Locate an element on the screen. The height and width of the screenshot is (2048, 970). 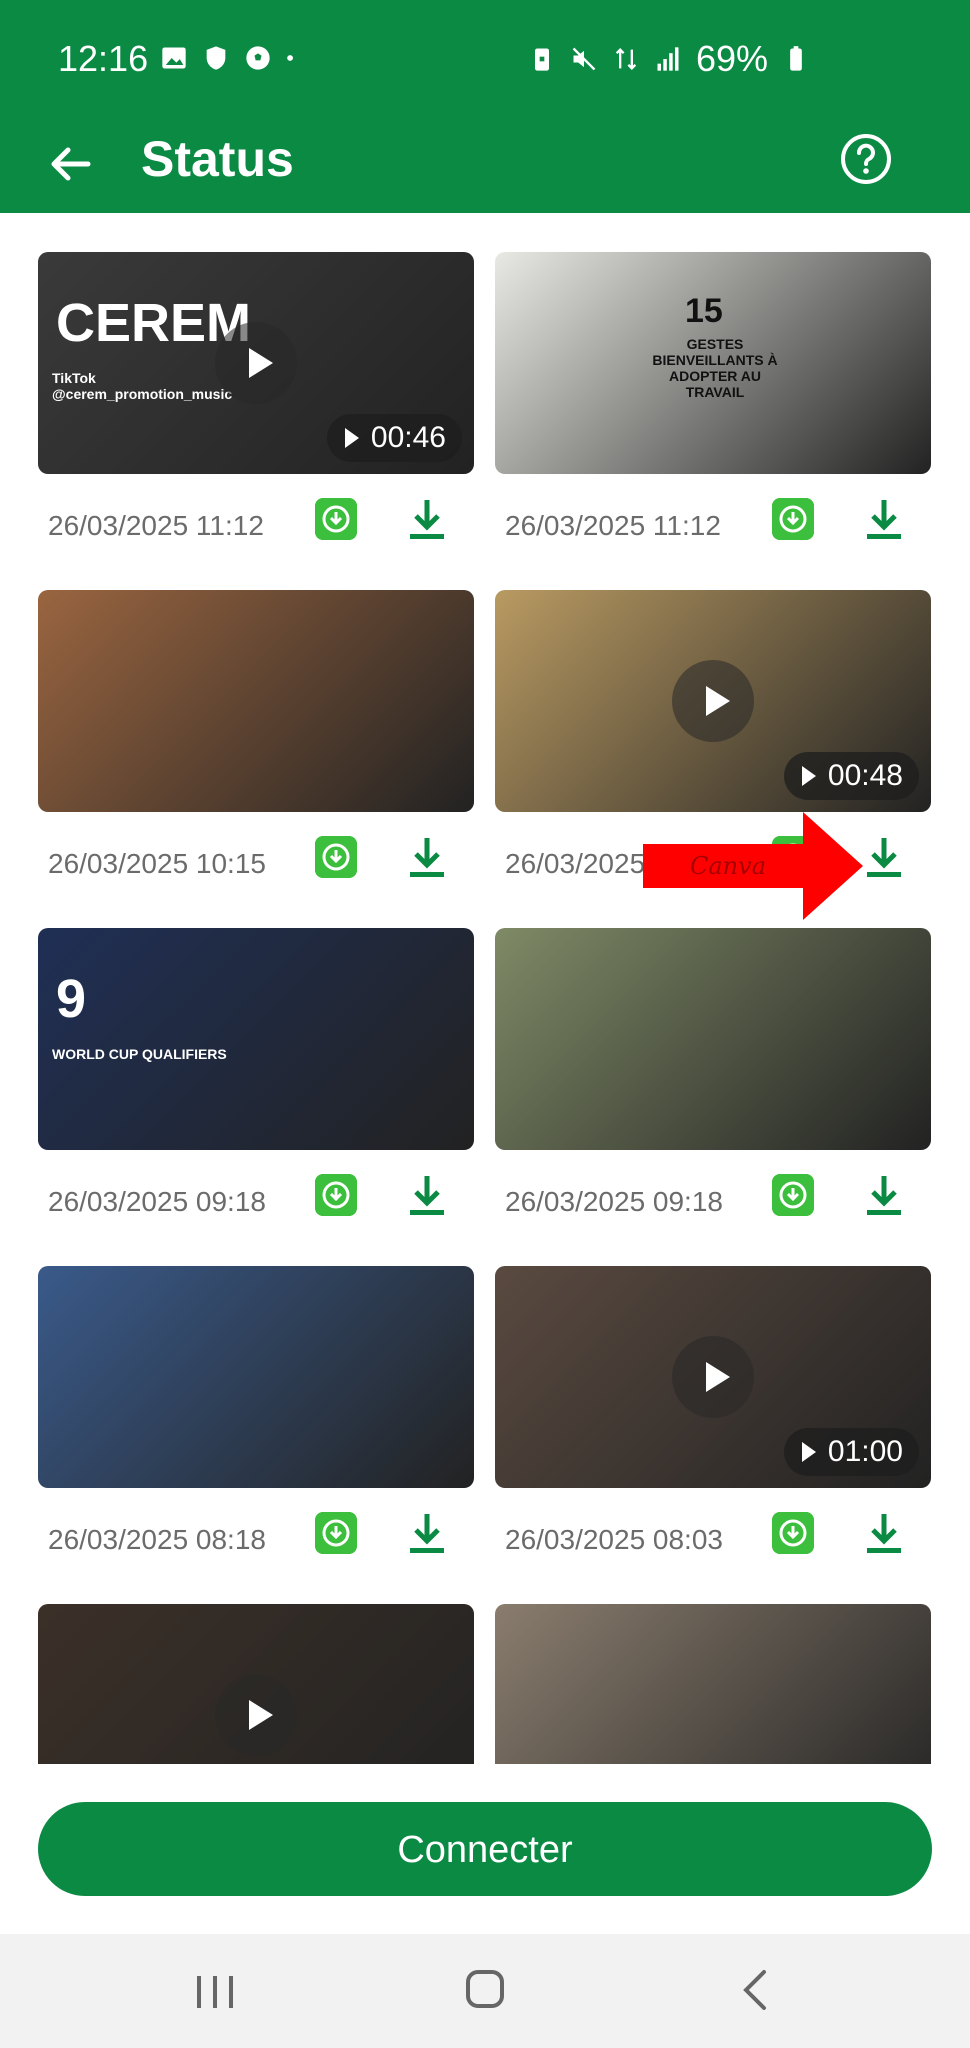
system-icons: 69% is located at coordinates (669, 59).